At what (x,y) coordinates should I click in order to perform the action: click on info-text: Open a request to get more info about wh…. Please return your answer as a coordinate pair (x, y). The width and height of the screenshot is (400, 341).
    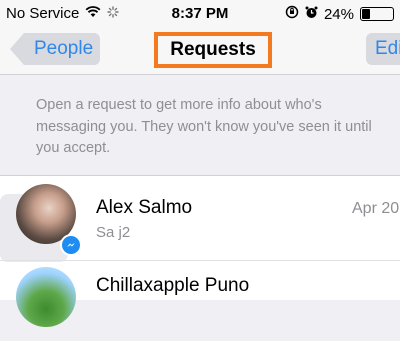
    Looking at the image, I should click on (204, 126).